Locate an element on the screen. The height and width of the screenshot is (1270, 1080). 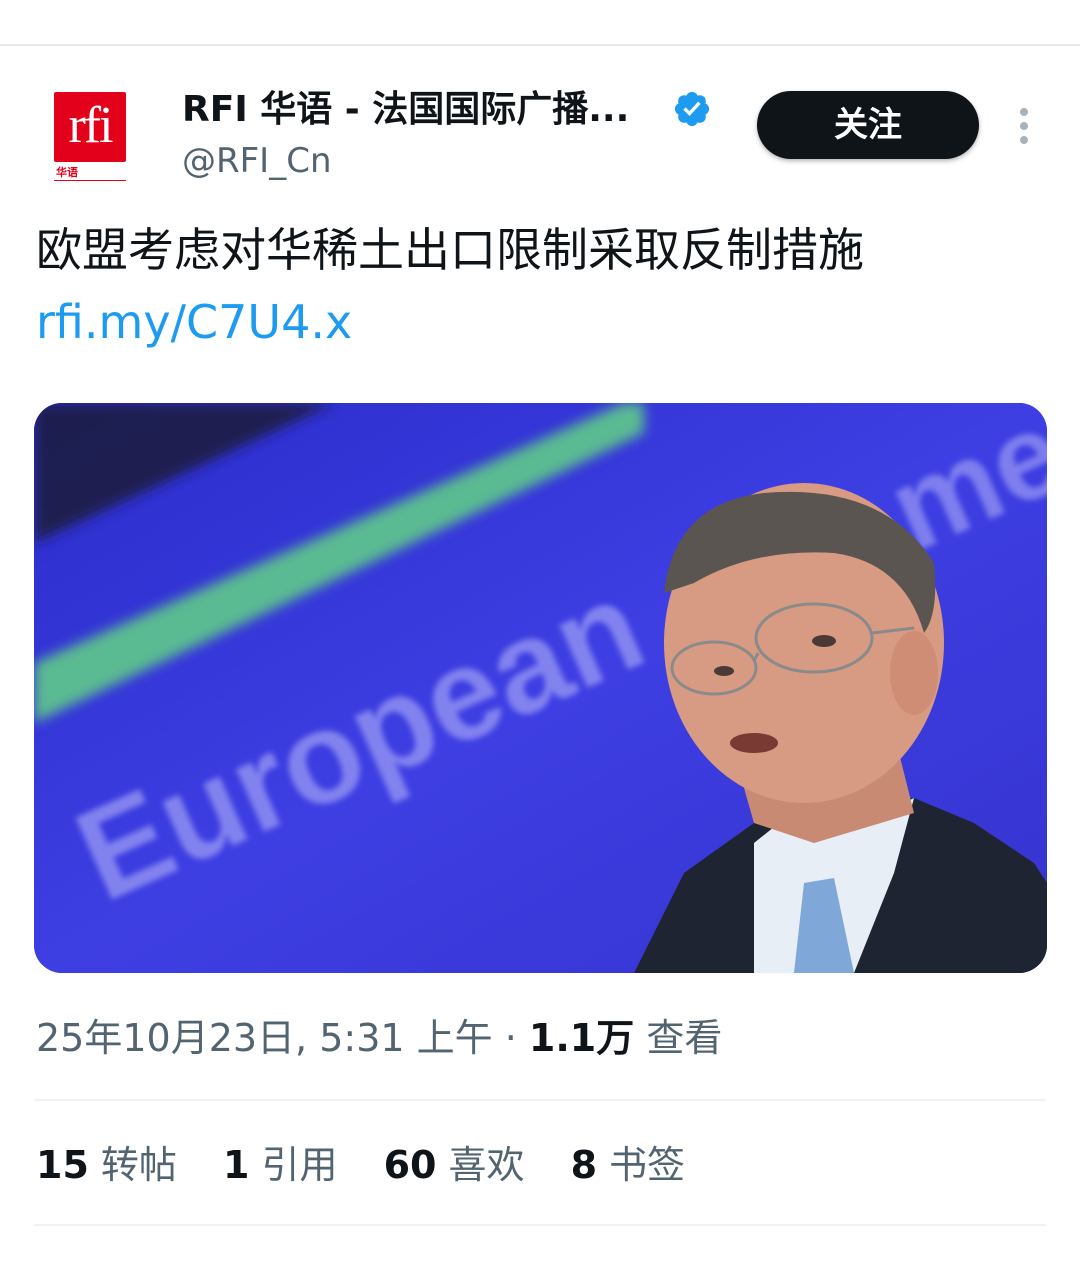
stat-quotes: 1 引用 is located at coordinates (280, 1165).